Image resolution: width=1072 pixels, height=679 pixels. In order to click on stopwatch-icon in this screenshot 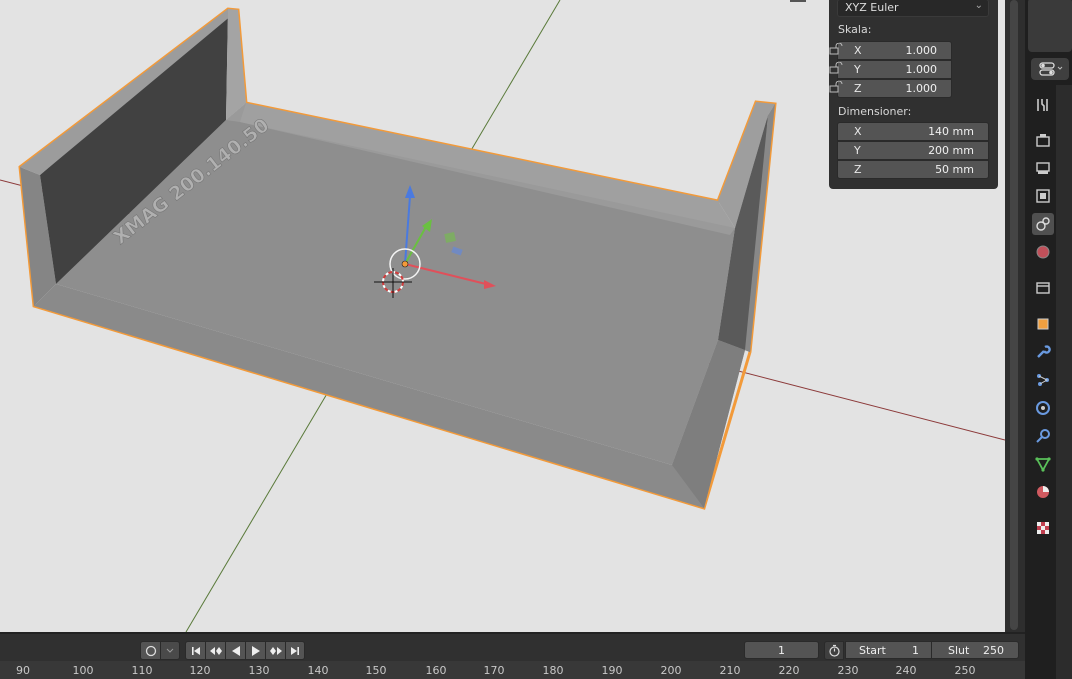, I will do `click(834, 650)`.